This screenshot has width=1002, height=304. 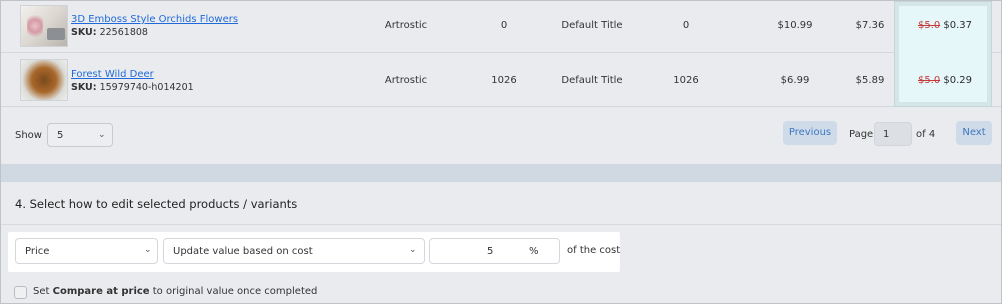 What do you see at coordinates (534, 251) in the screenshot?
I see `percent-unit: %` at bounding box center [534, 251].